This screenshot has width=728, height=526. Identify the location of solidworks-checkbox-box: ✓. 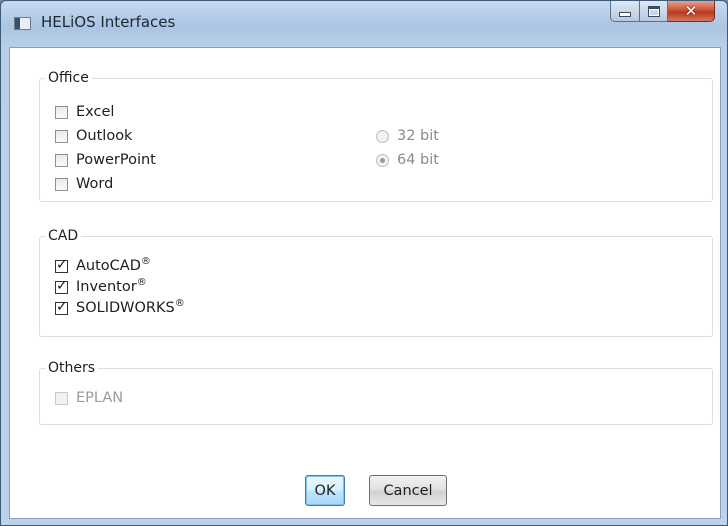
(61, 307).